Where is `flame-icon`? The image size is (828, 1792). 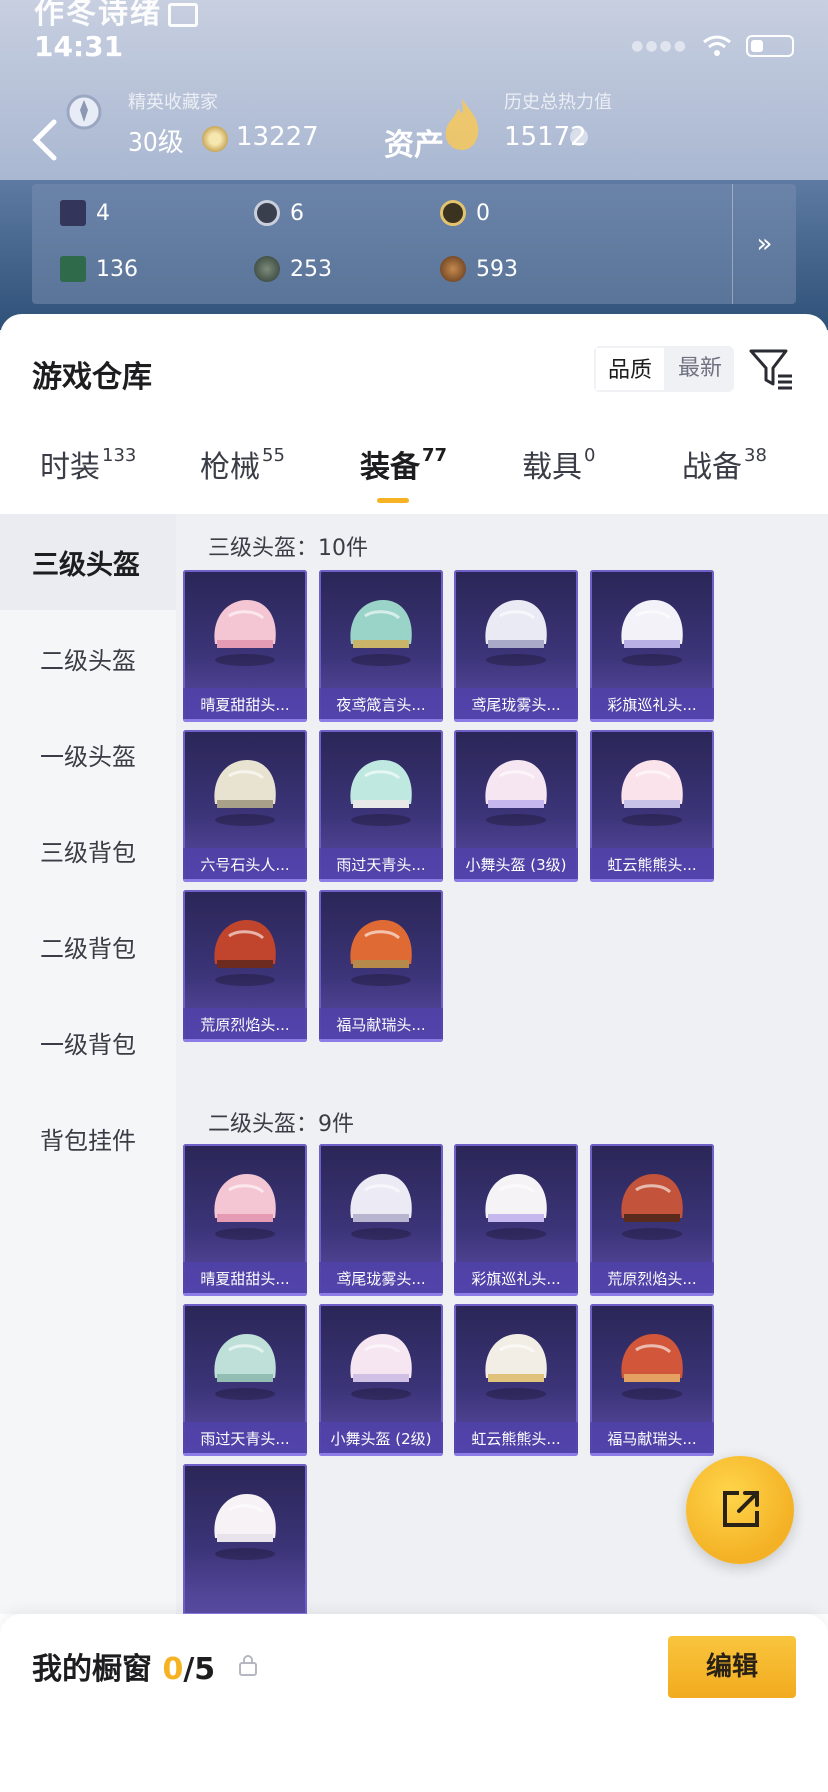 flame-icon is located at coordinates (462, 124).